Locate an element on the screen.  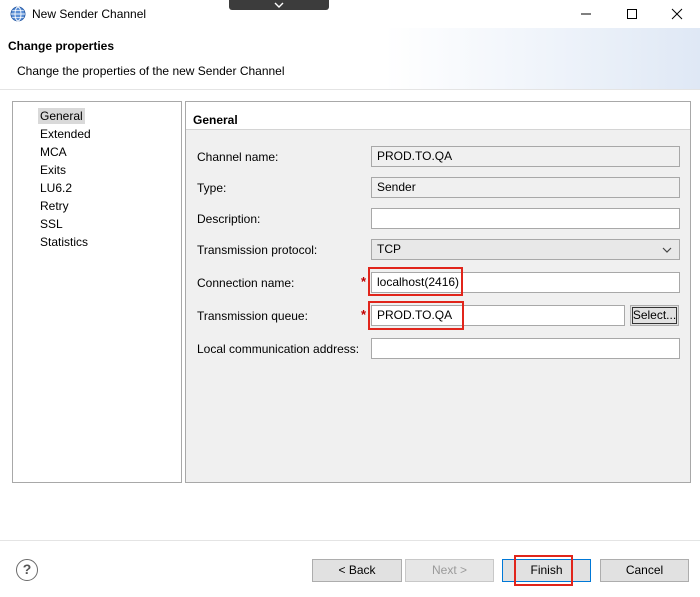
nav-item-mca: MCA is located at coordinates (53, 152).